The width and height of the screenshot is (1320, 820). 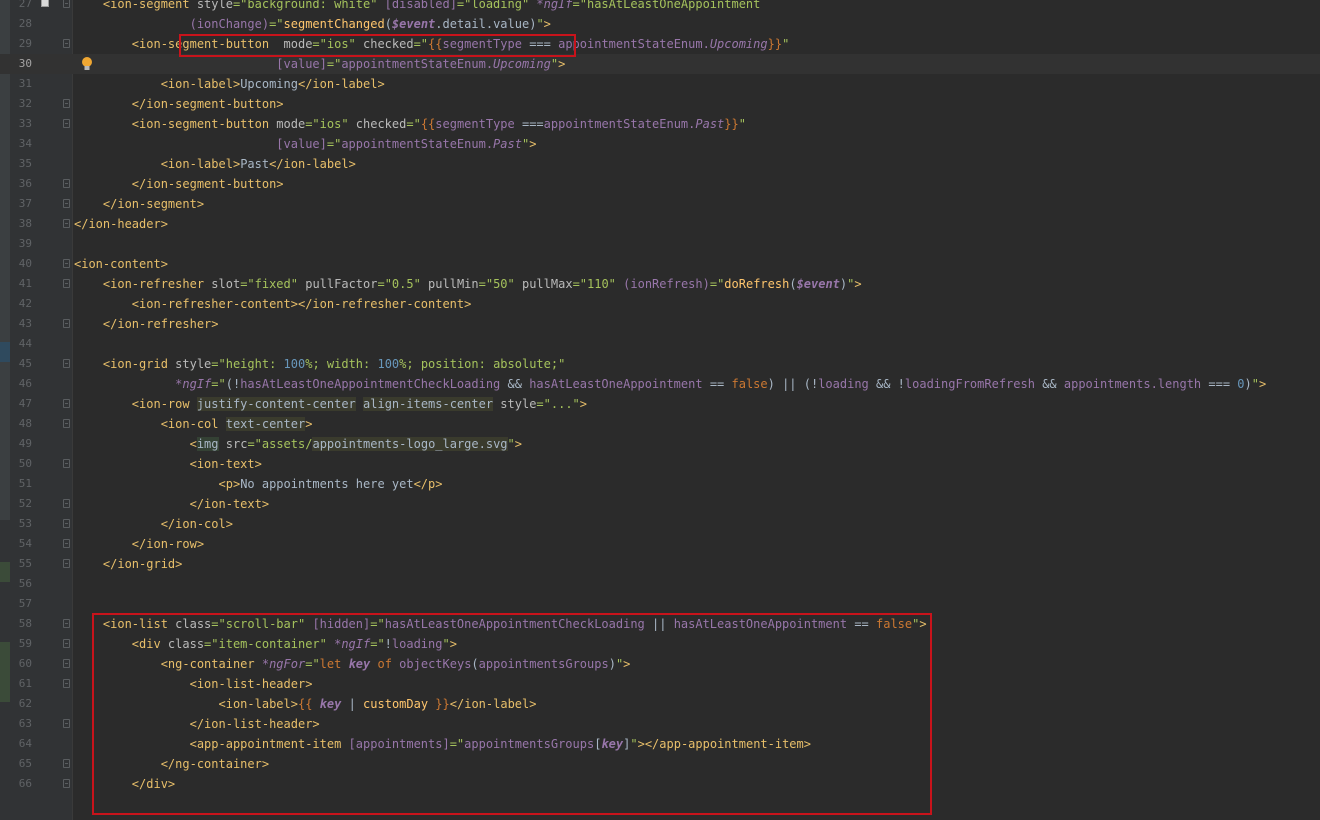 I want to click on code-line: 57, so click(x=660, y=604).